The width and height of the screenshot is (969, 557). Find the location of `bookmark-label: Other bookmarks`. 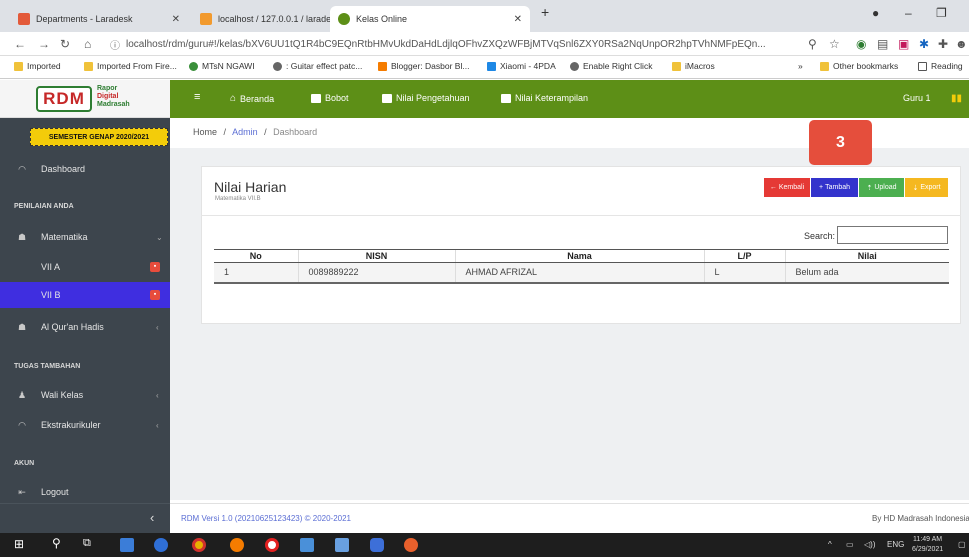

bookmark-label: Other bookmarks is located at coordinates (866, 66).